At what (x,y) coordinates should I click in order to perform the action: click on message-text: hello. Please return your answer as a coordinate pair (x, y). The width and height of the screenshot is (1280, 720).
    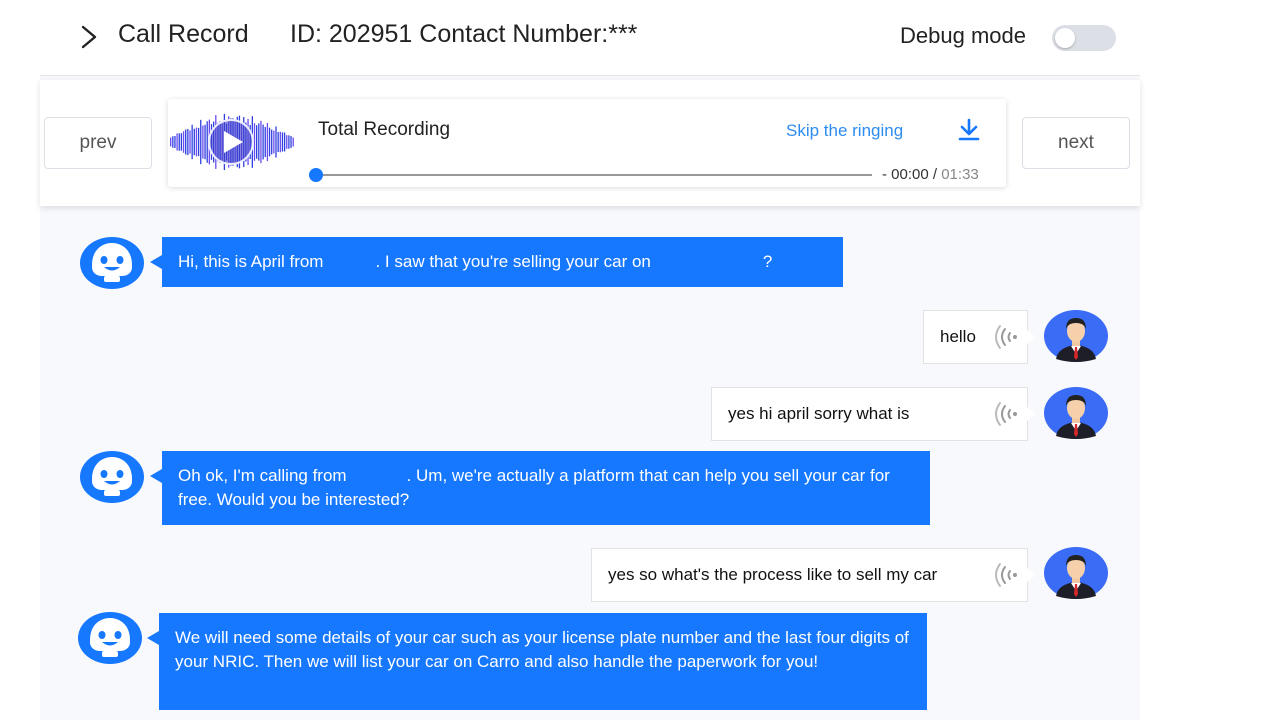
    Looking at the image, I should click on (958, 336).